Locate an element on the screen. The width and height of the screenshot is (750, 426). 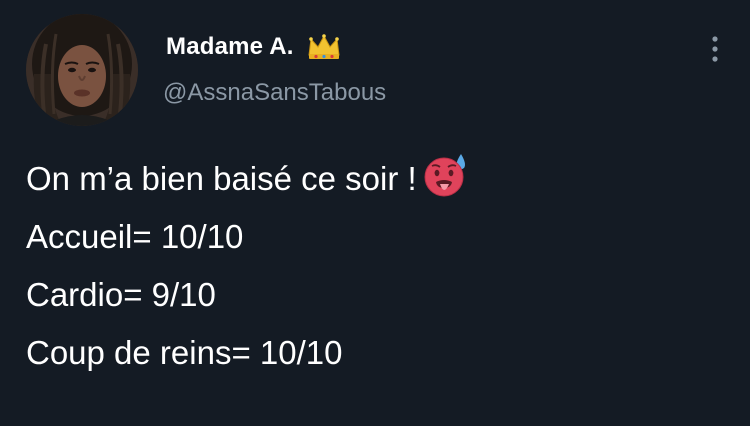
crown-icon is located at coordinates (324, 46).